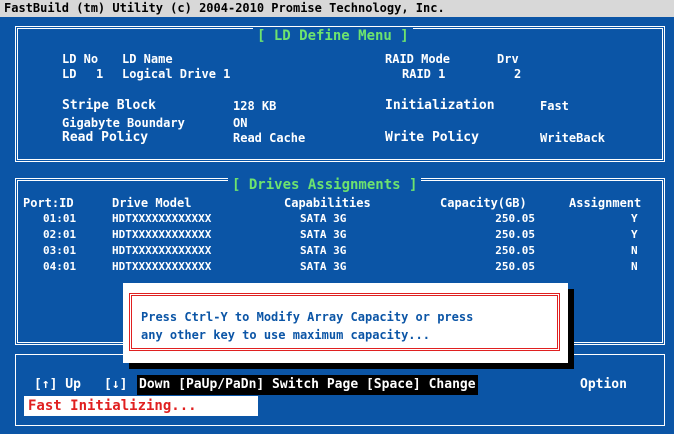 The height and width of the screenshot is (434, 674). What do you see at coordinates (269, 138) in the screenshot?
I see `read-policy-value: Read Cache` at bounding box center [269, 138].